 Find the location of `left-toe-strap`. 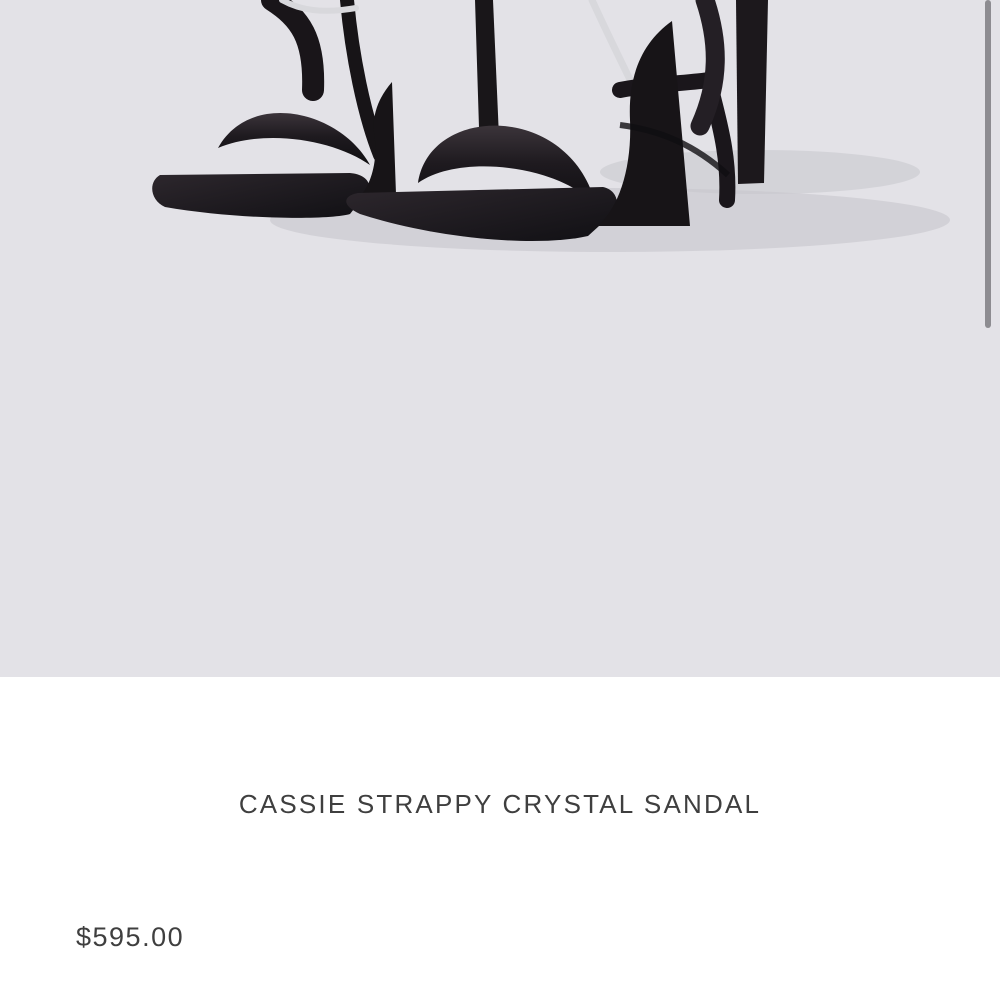

left-toe-strap is located at coordinates (294, 139).